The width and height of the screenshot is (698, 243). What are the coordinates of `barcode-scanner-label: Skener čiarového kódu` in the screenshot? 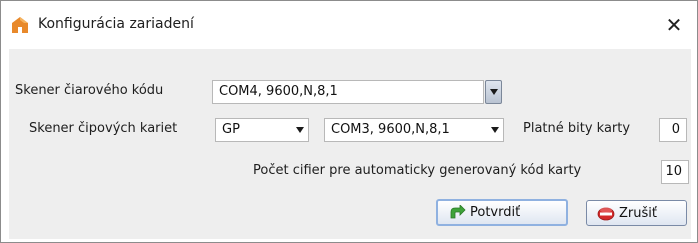 It's located at (89, 90).